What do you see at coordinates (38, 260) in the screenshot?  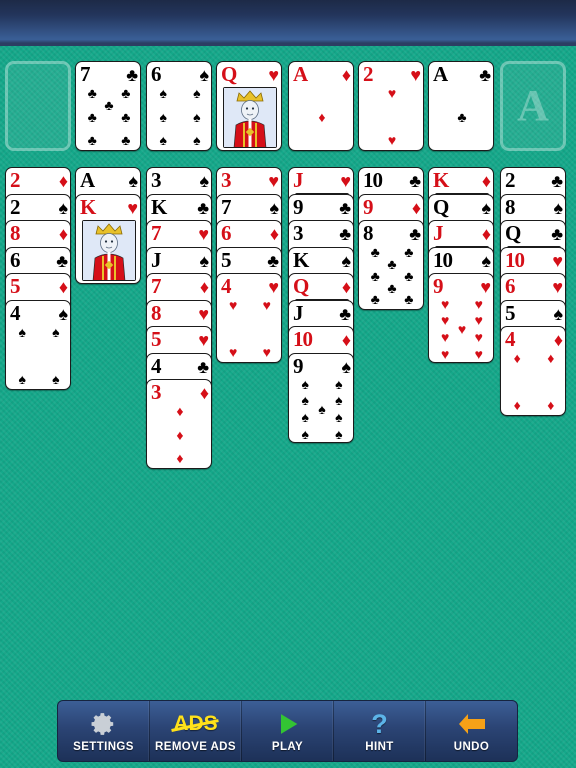 I see `card-corner: 6 ♣` at bounding box center [38, 260].